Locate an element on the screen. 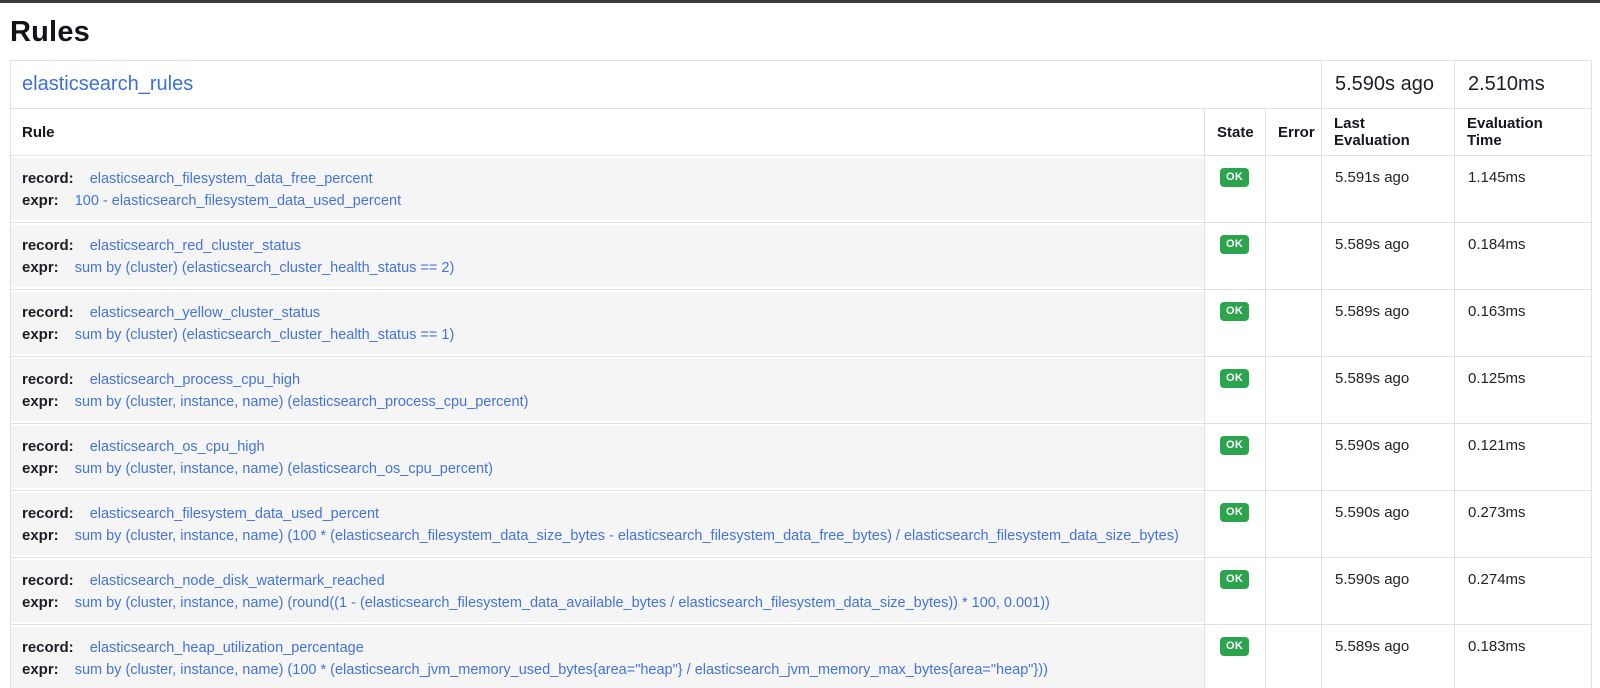 The width and height of the screenshot is (1600, 688). evaluation-time-value: 0.273ms is located at coordinates (1523, 524).